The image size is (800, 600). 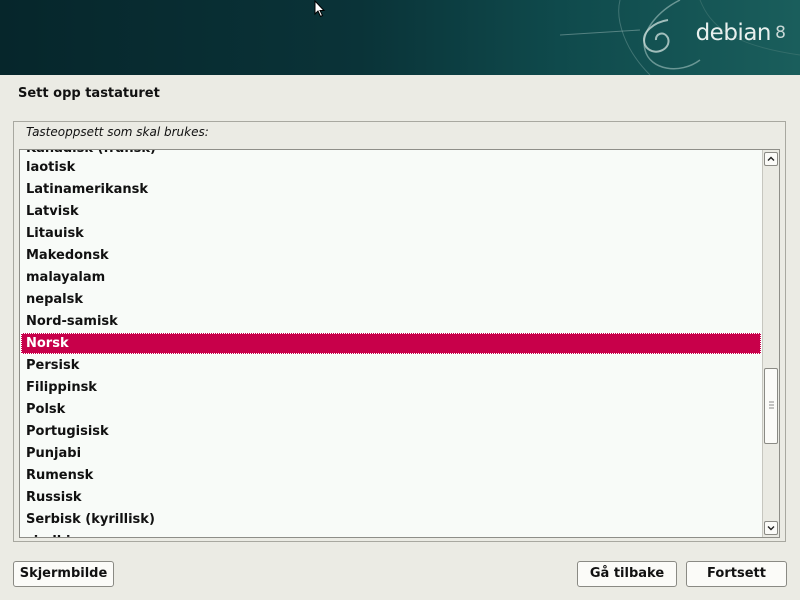 What do you see at coordinates (391, 534) in the screenshot?
I see `list-item: sindhi` at bounding box center [391, 534].